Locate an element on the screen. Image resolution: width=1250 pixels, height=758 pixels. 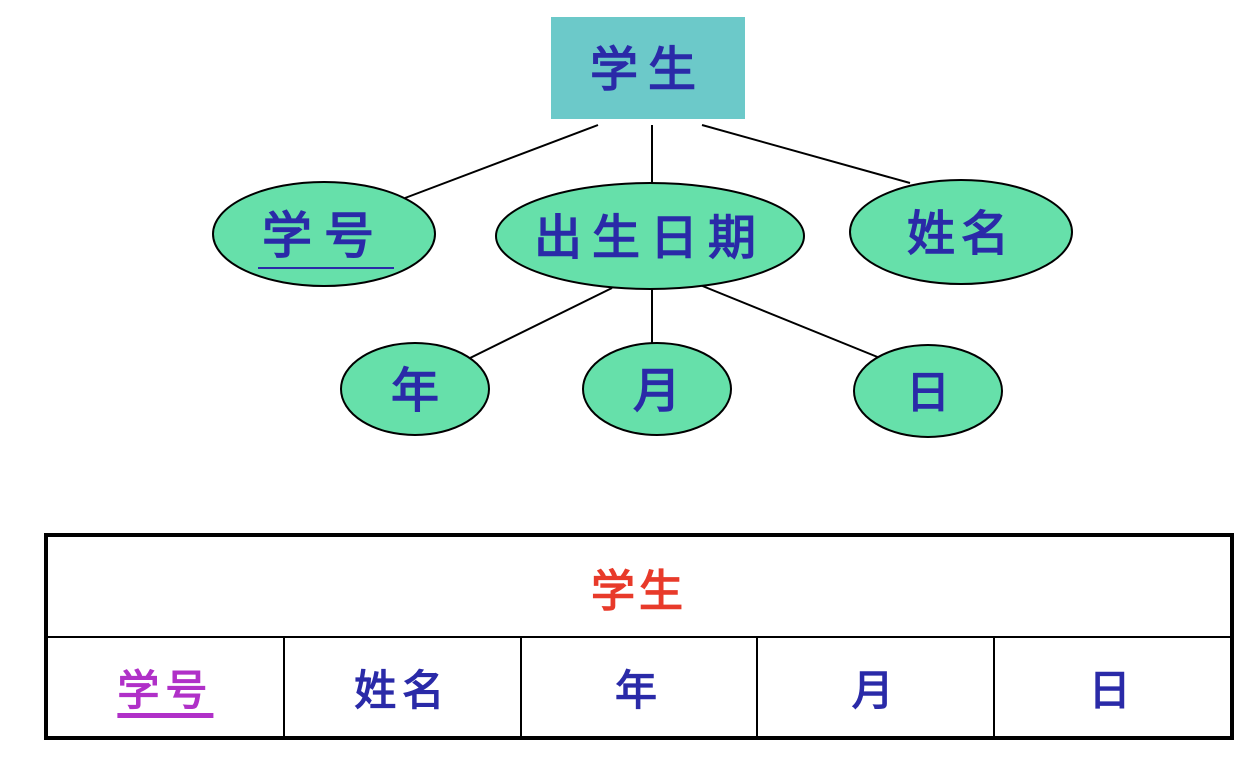
column-name: 姓名 is located at coordinates (403, 687).